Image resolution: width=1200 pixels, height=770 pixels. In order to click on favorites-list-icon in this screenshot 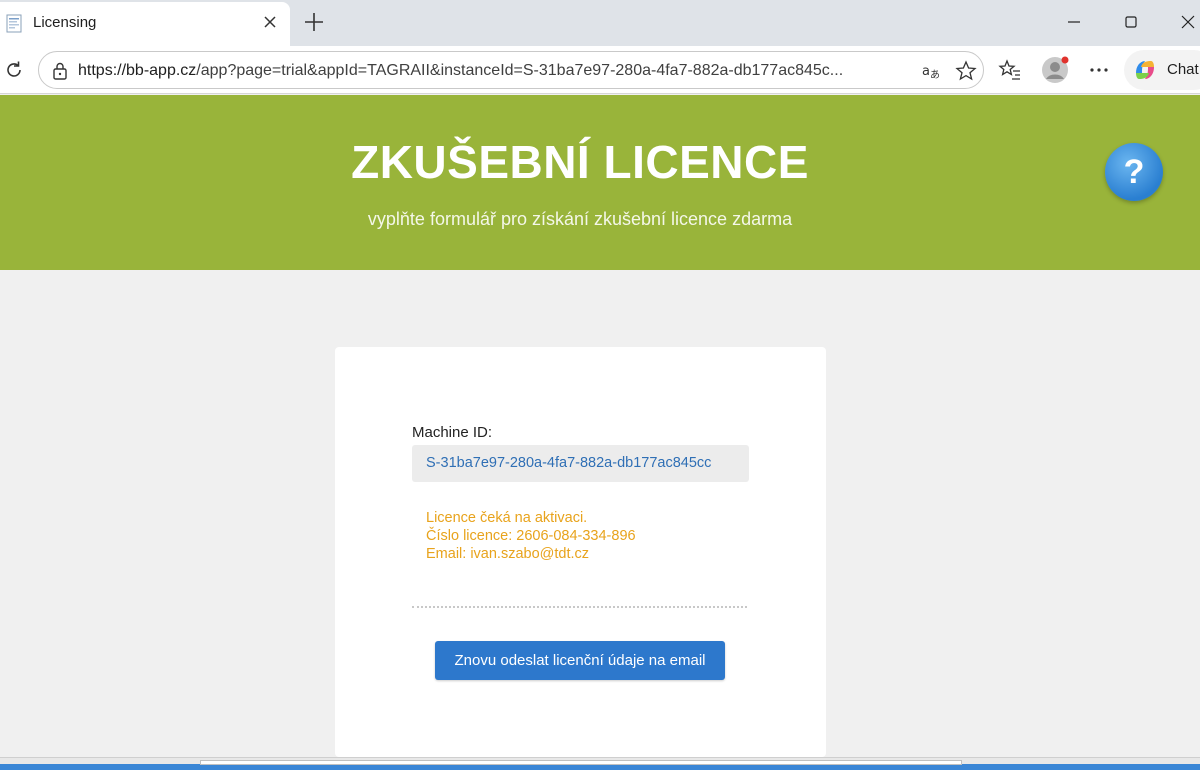, I will do `click(1010, 70)`.